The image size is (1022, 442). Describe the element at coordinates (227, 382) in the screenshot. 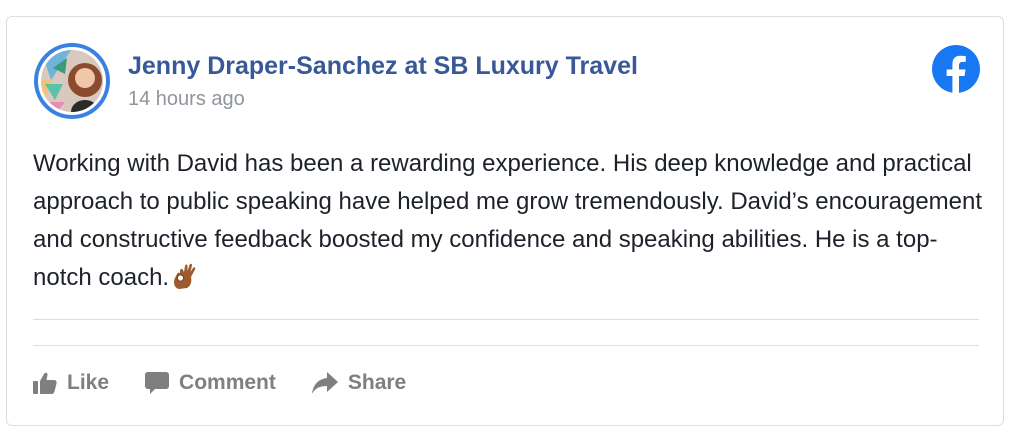

I see `comment-label: Comment` at that location.